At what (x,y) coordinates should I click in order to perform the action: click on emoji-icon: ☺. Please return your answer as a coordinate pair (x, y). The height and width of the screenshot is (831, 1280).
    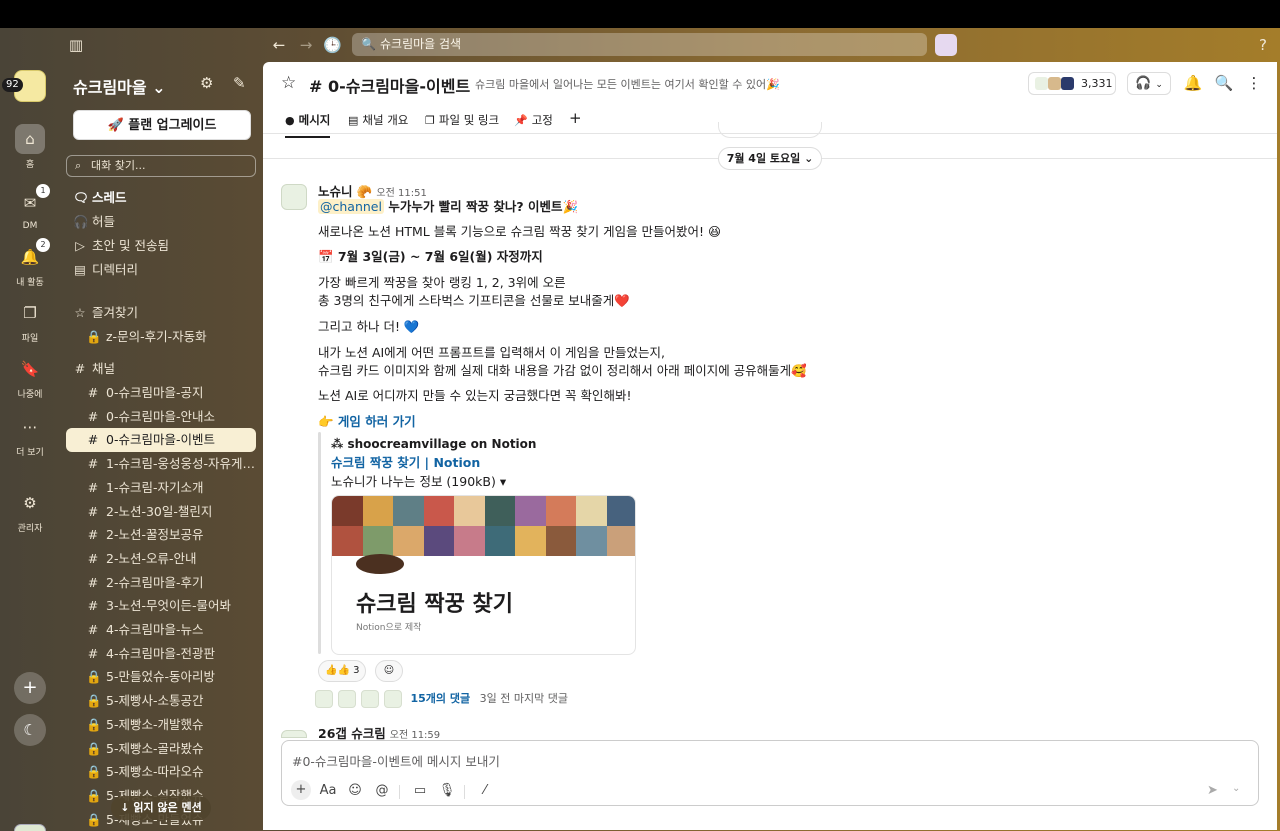
    Looking at the image, I should click on (355, 790).